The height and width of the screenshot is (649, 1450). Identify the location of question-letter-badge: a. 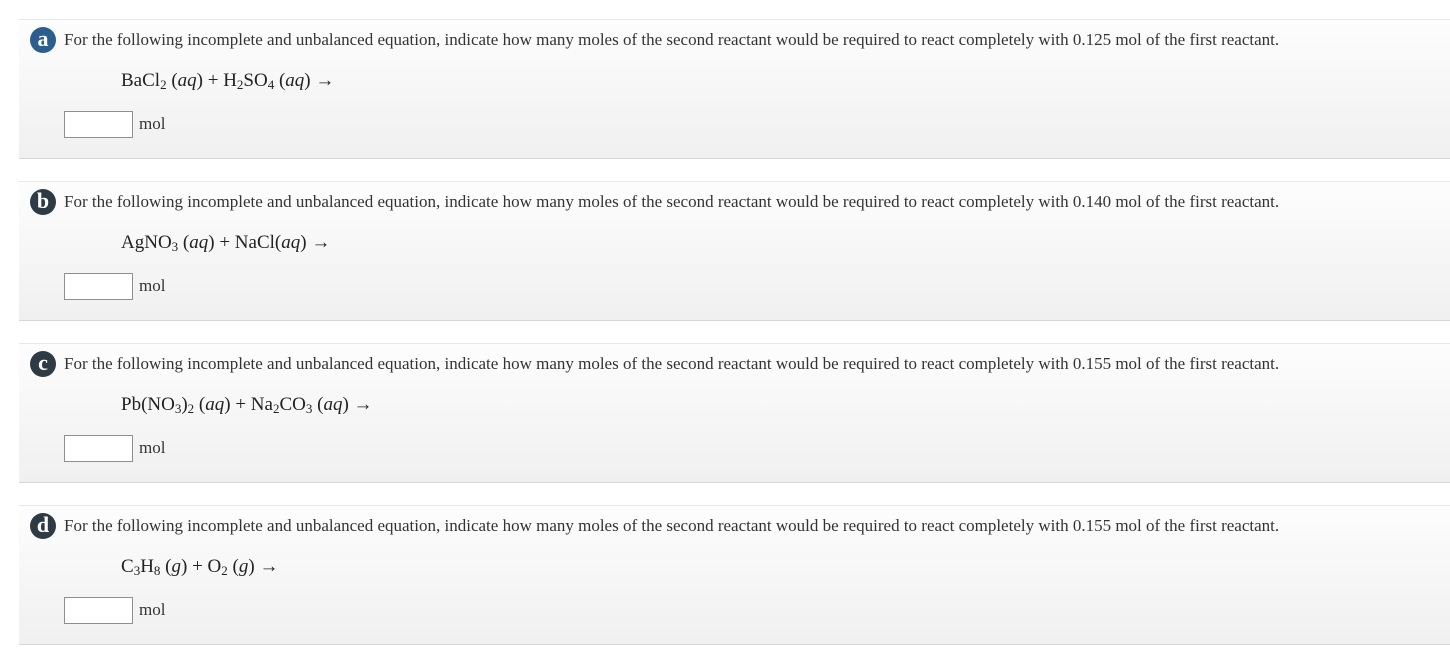
(43, 40).